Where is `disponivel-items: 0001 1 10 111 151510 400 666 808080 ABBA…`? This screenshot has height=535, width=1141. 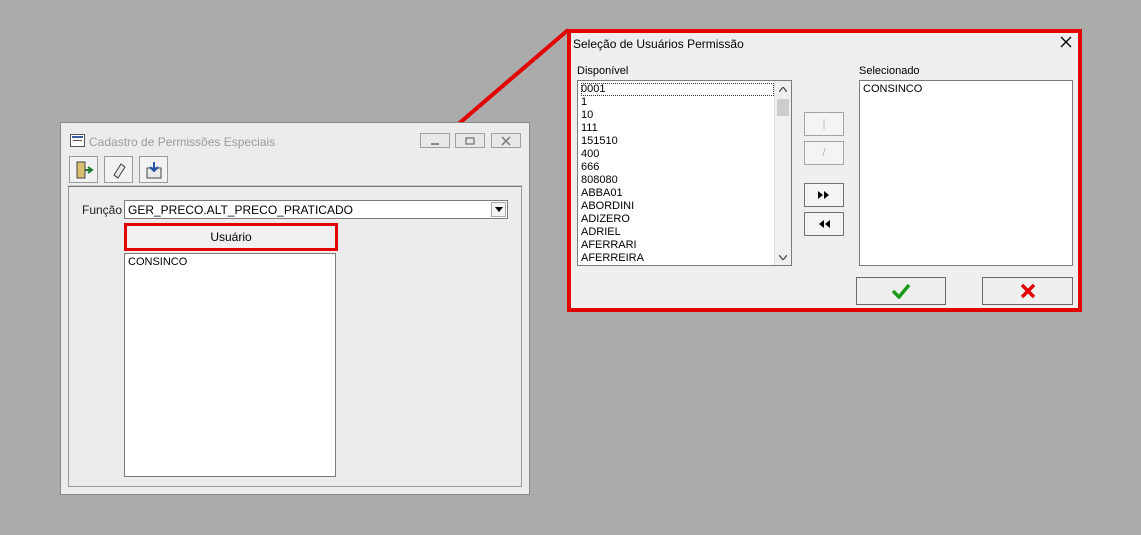 disponivel-items: 0001 1 10 111 151510 400 666 808080 ABBA… is located at coordinates (677, 174).